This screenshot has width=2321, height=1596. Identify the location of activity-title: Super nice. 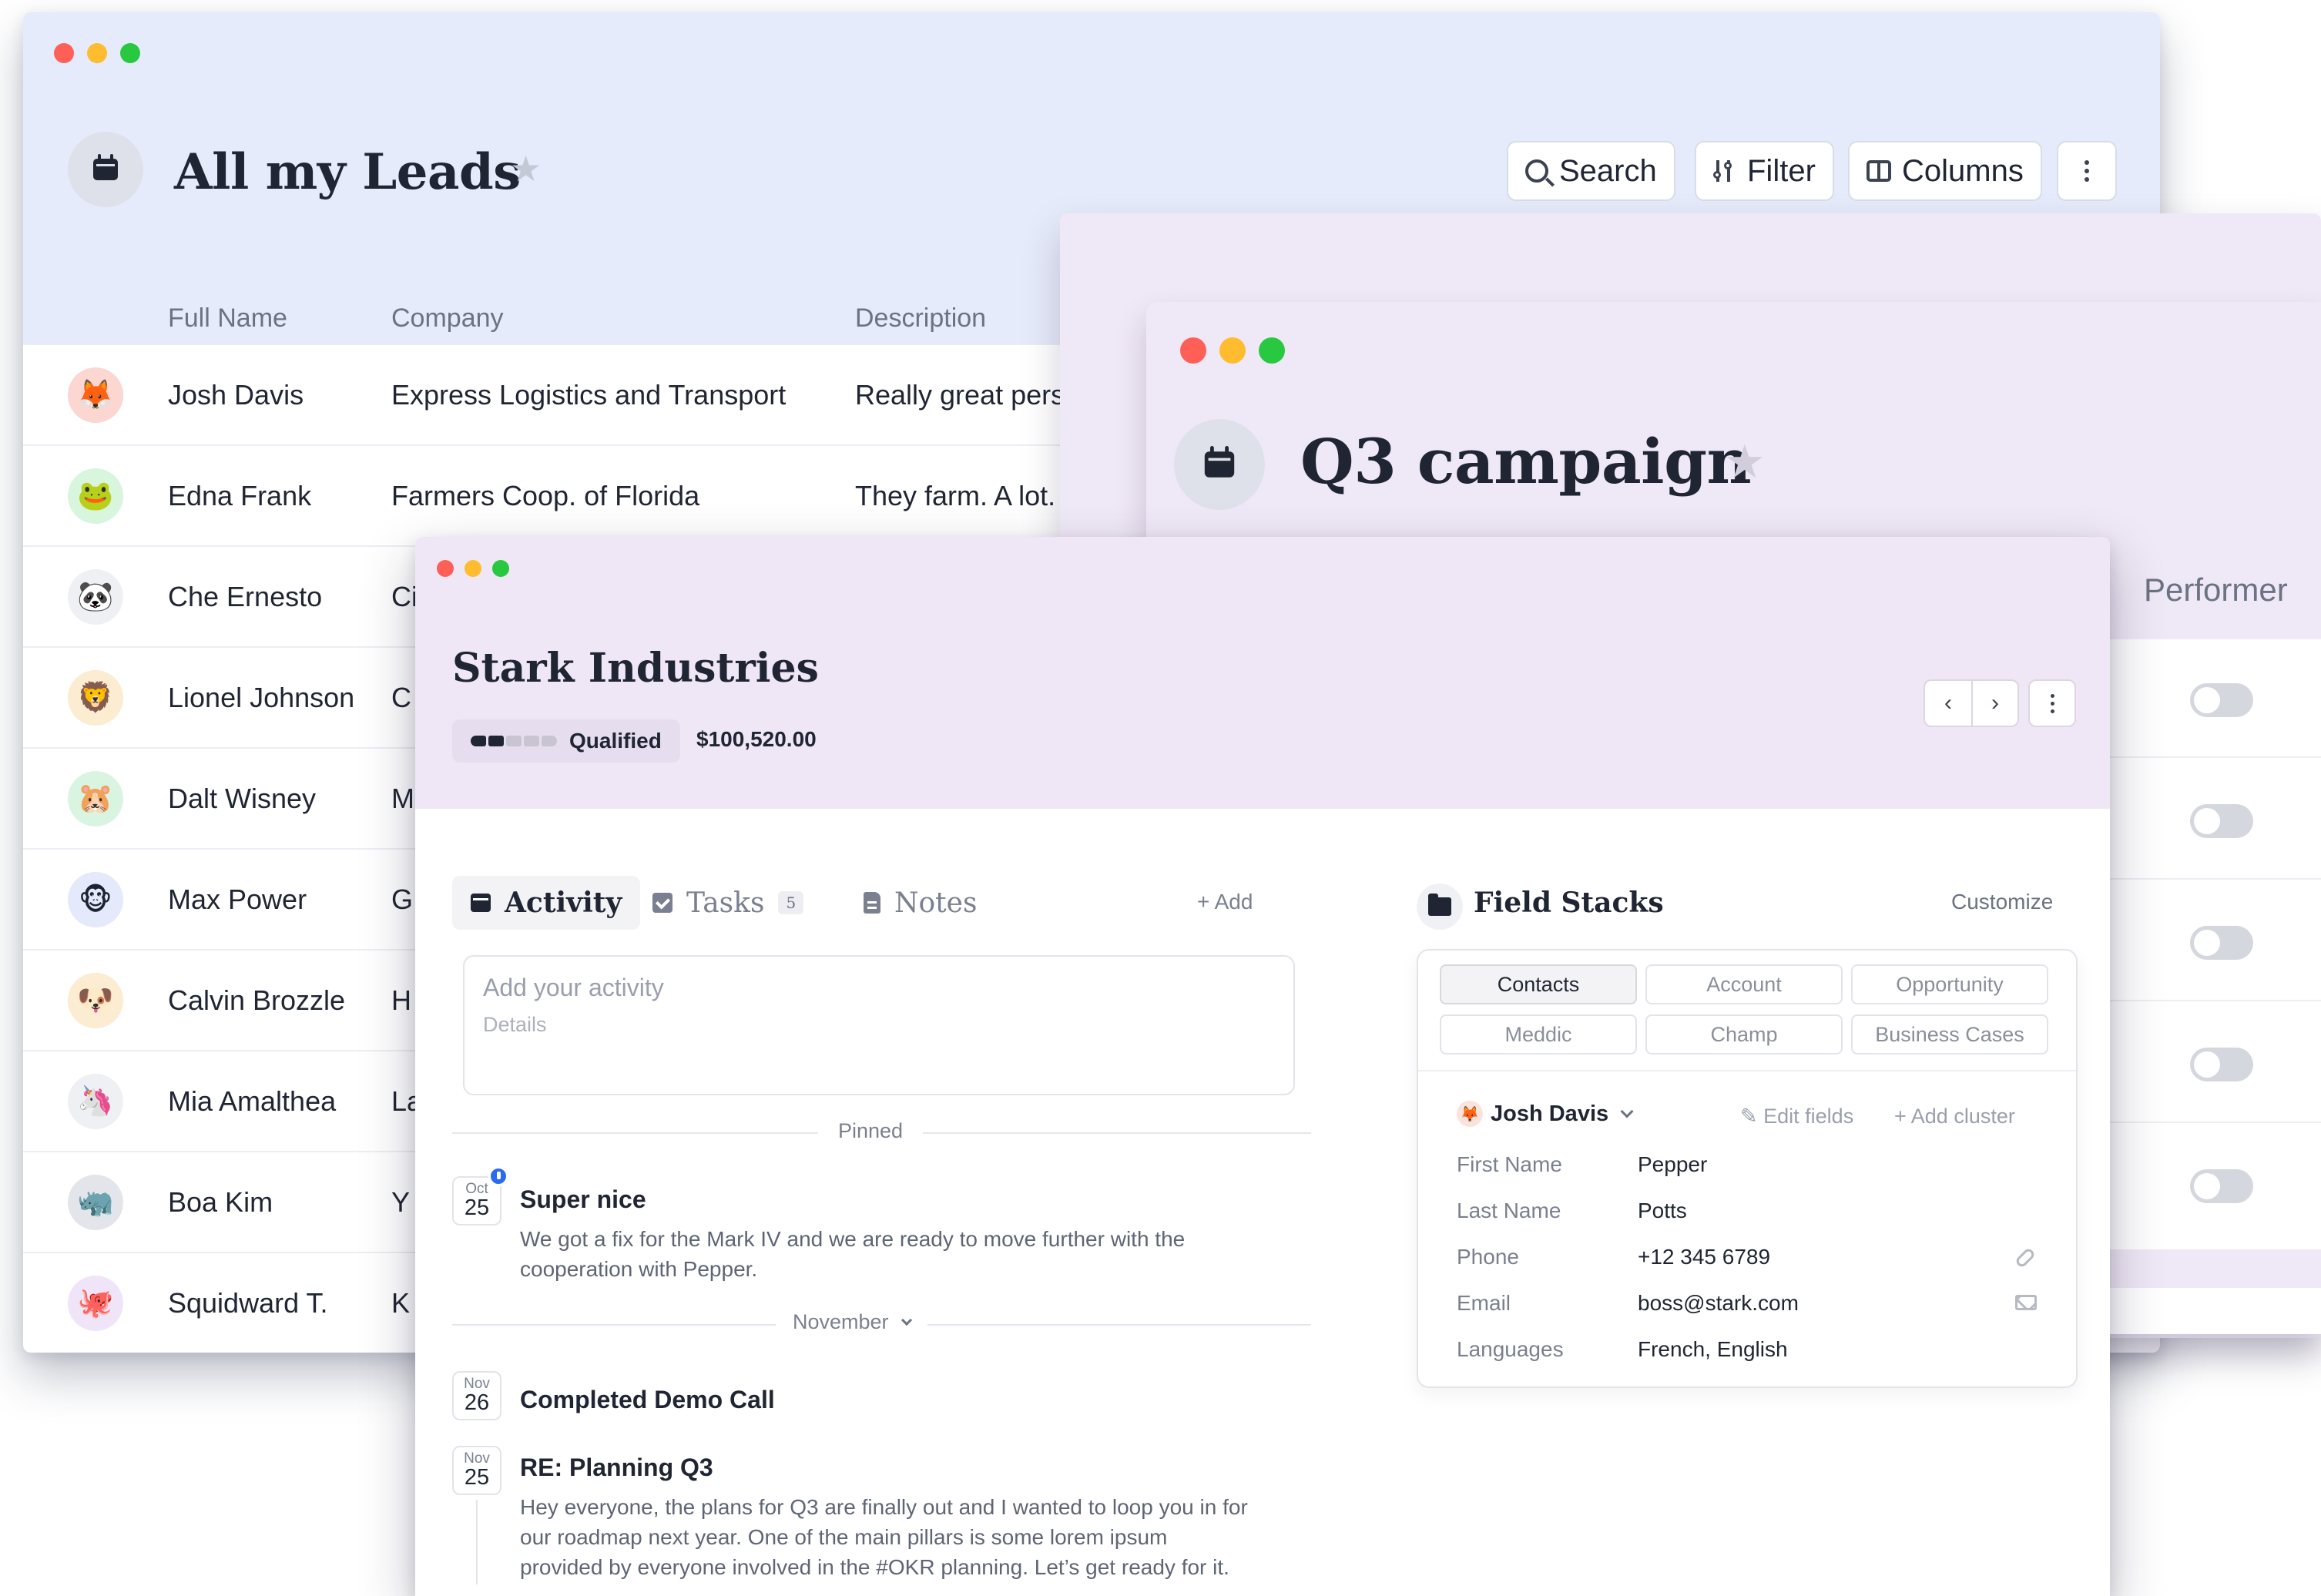
(583, 1199).